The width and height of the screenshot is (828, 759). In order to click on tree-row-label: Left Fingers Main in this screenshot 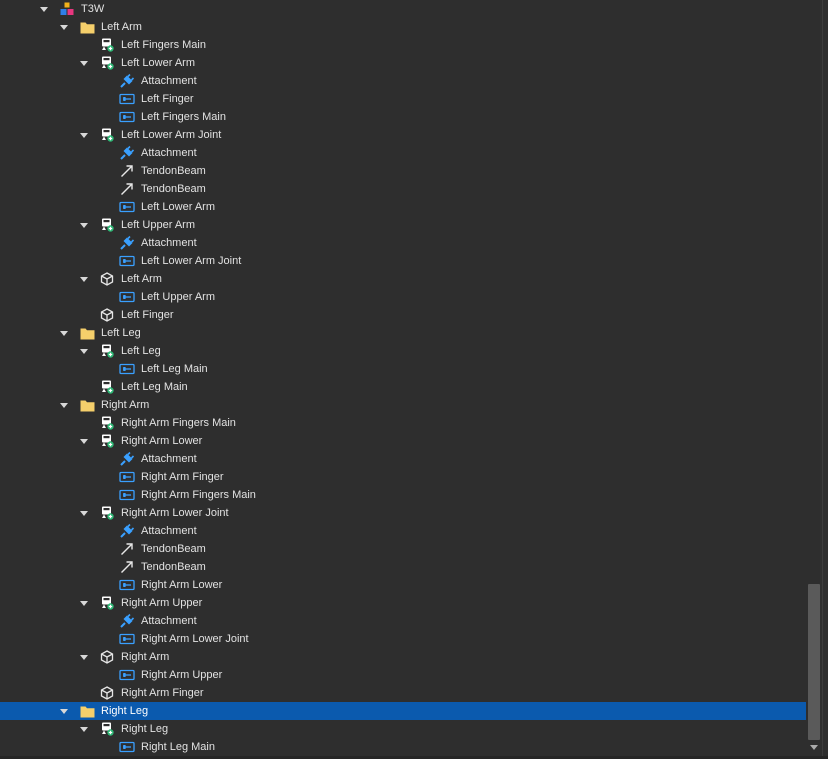, I will do `click(163, 45)`.